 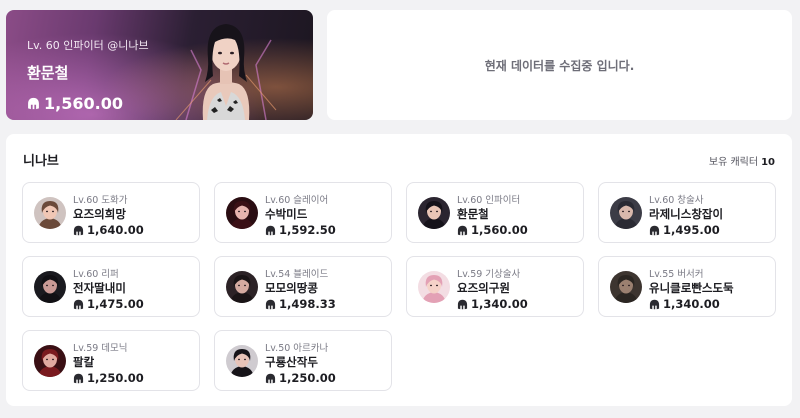 I want to click on character-power: 1,498.33, so click(x=300, y=304).